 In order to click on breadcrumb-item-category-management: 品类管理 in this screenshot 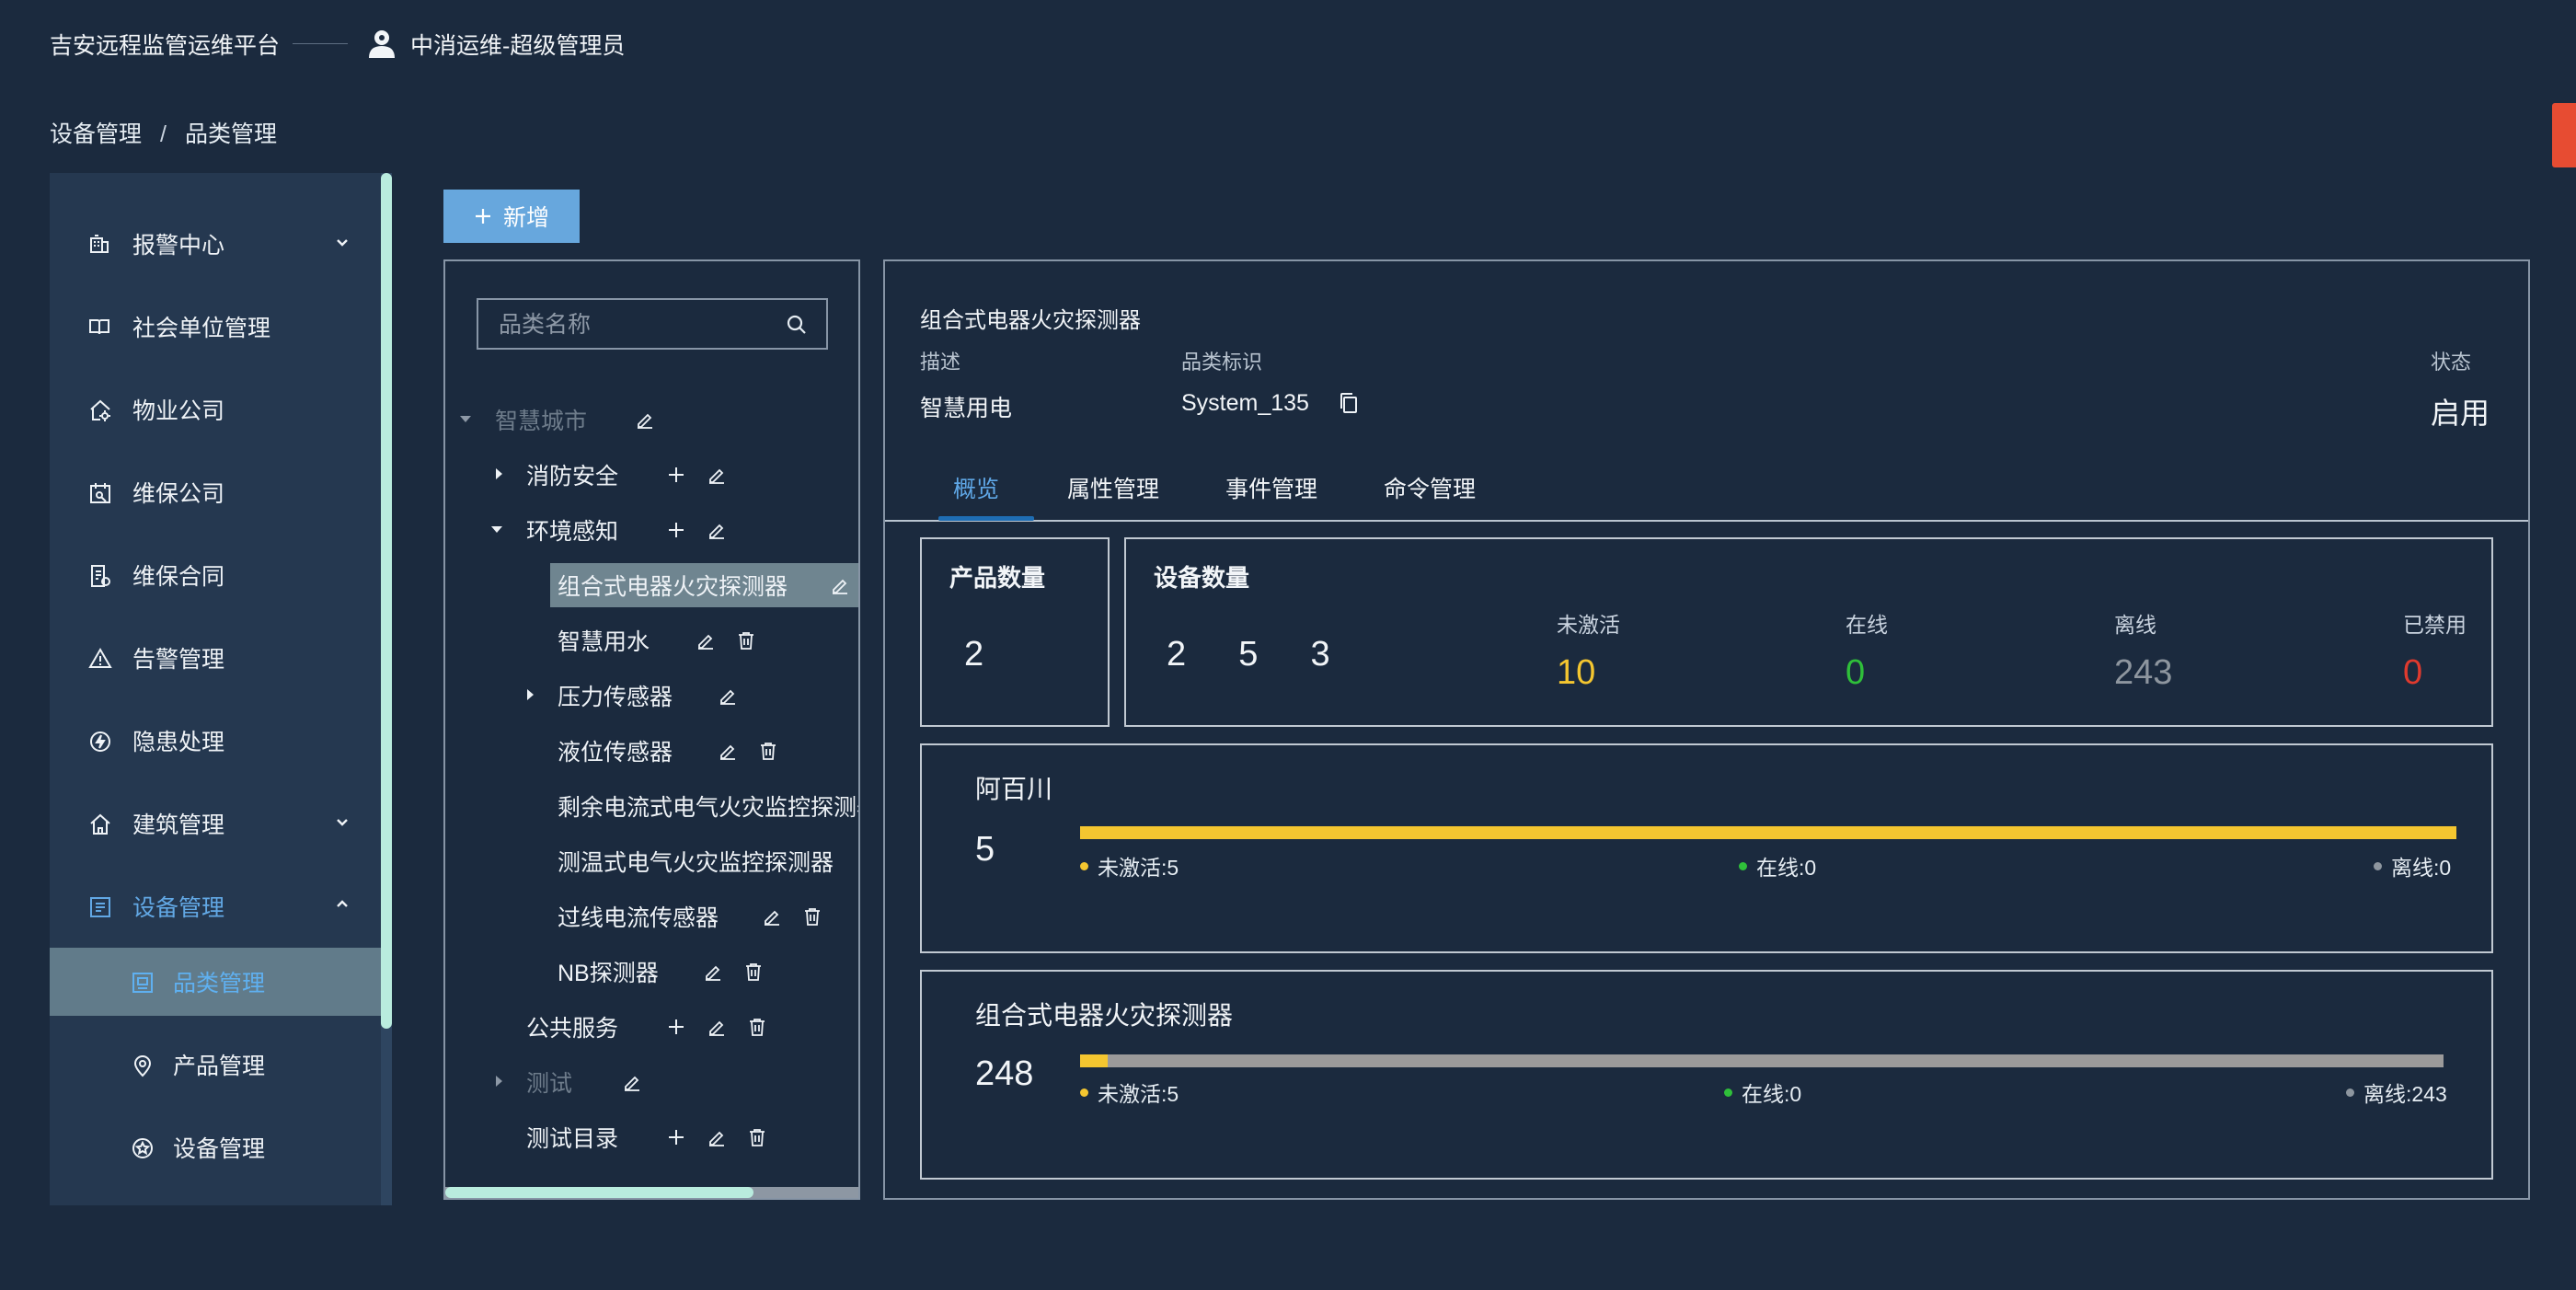, I will do `click(230, 134)`.